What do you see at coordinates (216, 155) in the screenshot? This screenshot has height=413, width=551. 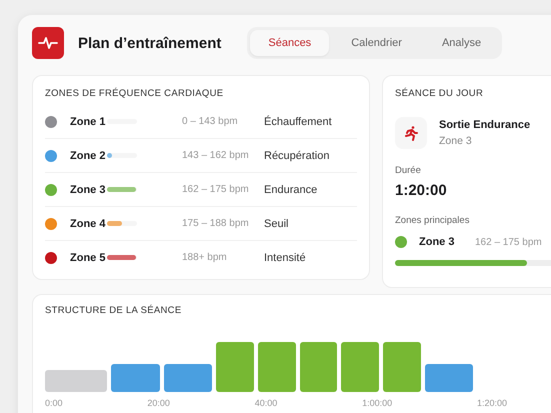 I see `zone-range: 143 – 162 bpm` at bounding box center [216, 155].